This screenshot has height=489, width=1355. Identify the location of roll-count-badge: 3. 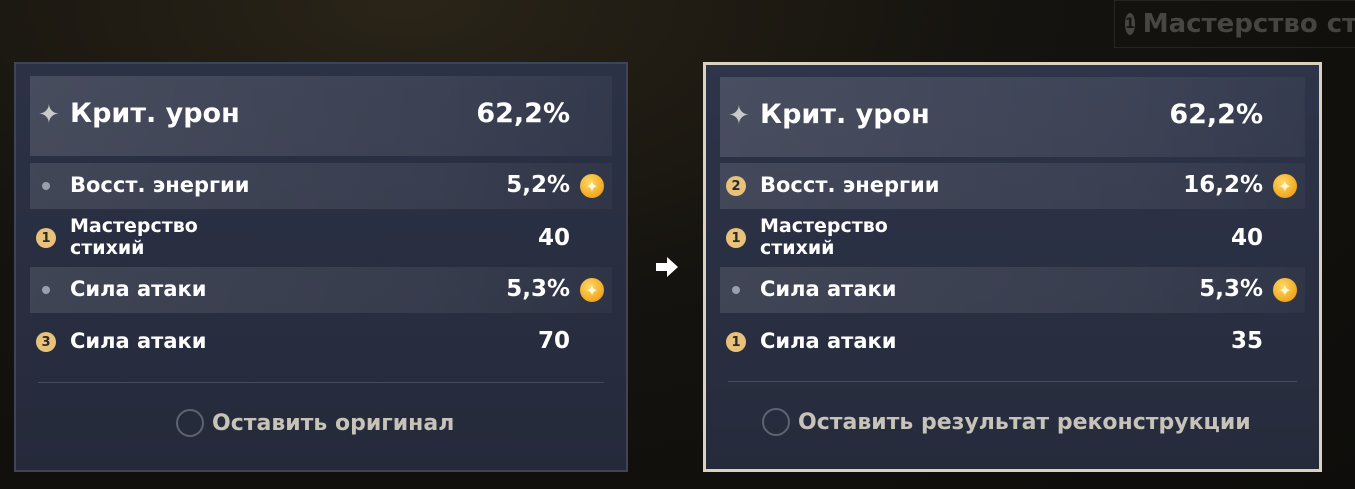
(46, 342).